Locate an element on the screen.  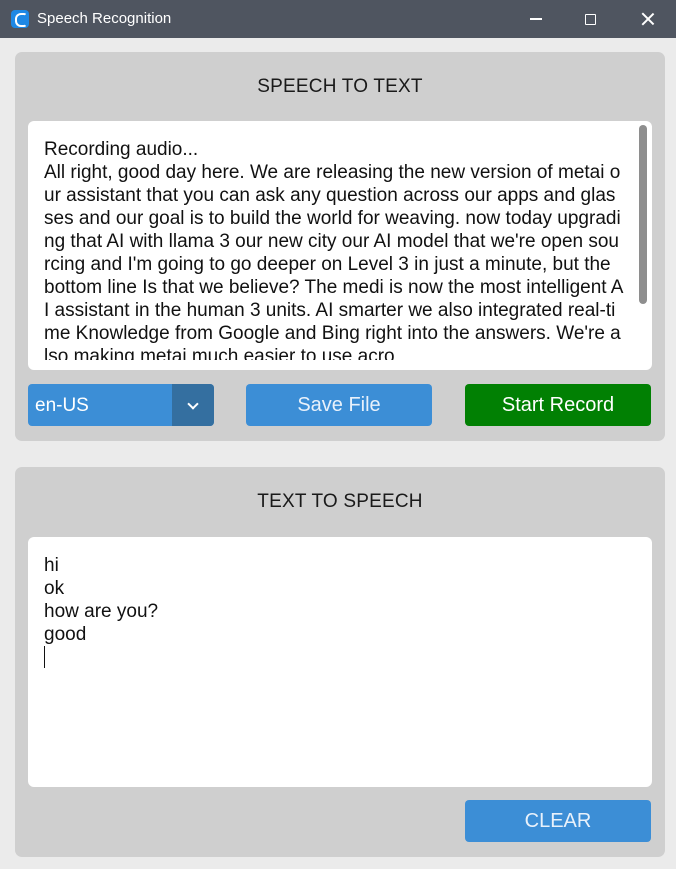
tts-input-text: hi ok how are you? good is located at coordinates (339, 611).